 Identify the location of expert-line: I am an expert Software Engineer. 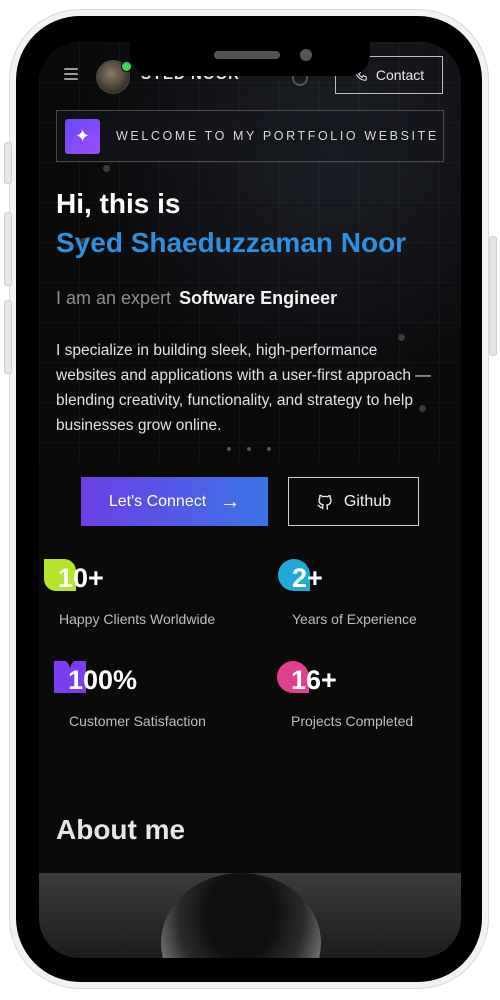
(196, 298).